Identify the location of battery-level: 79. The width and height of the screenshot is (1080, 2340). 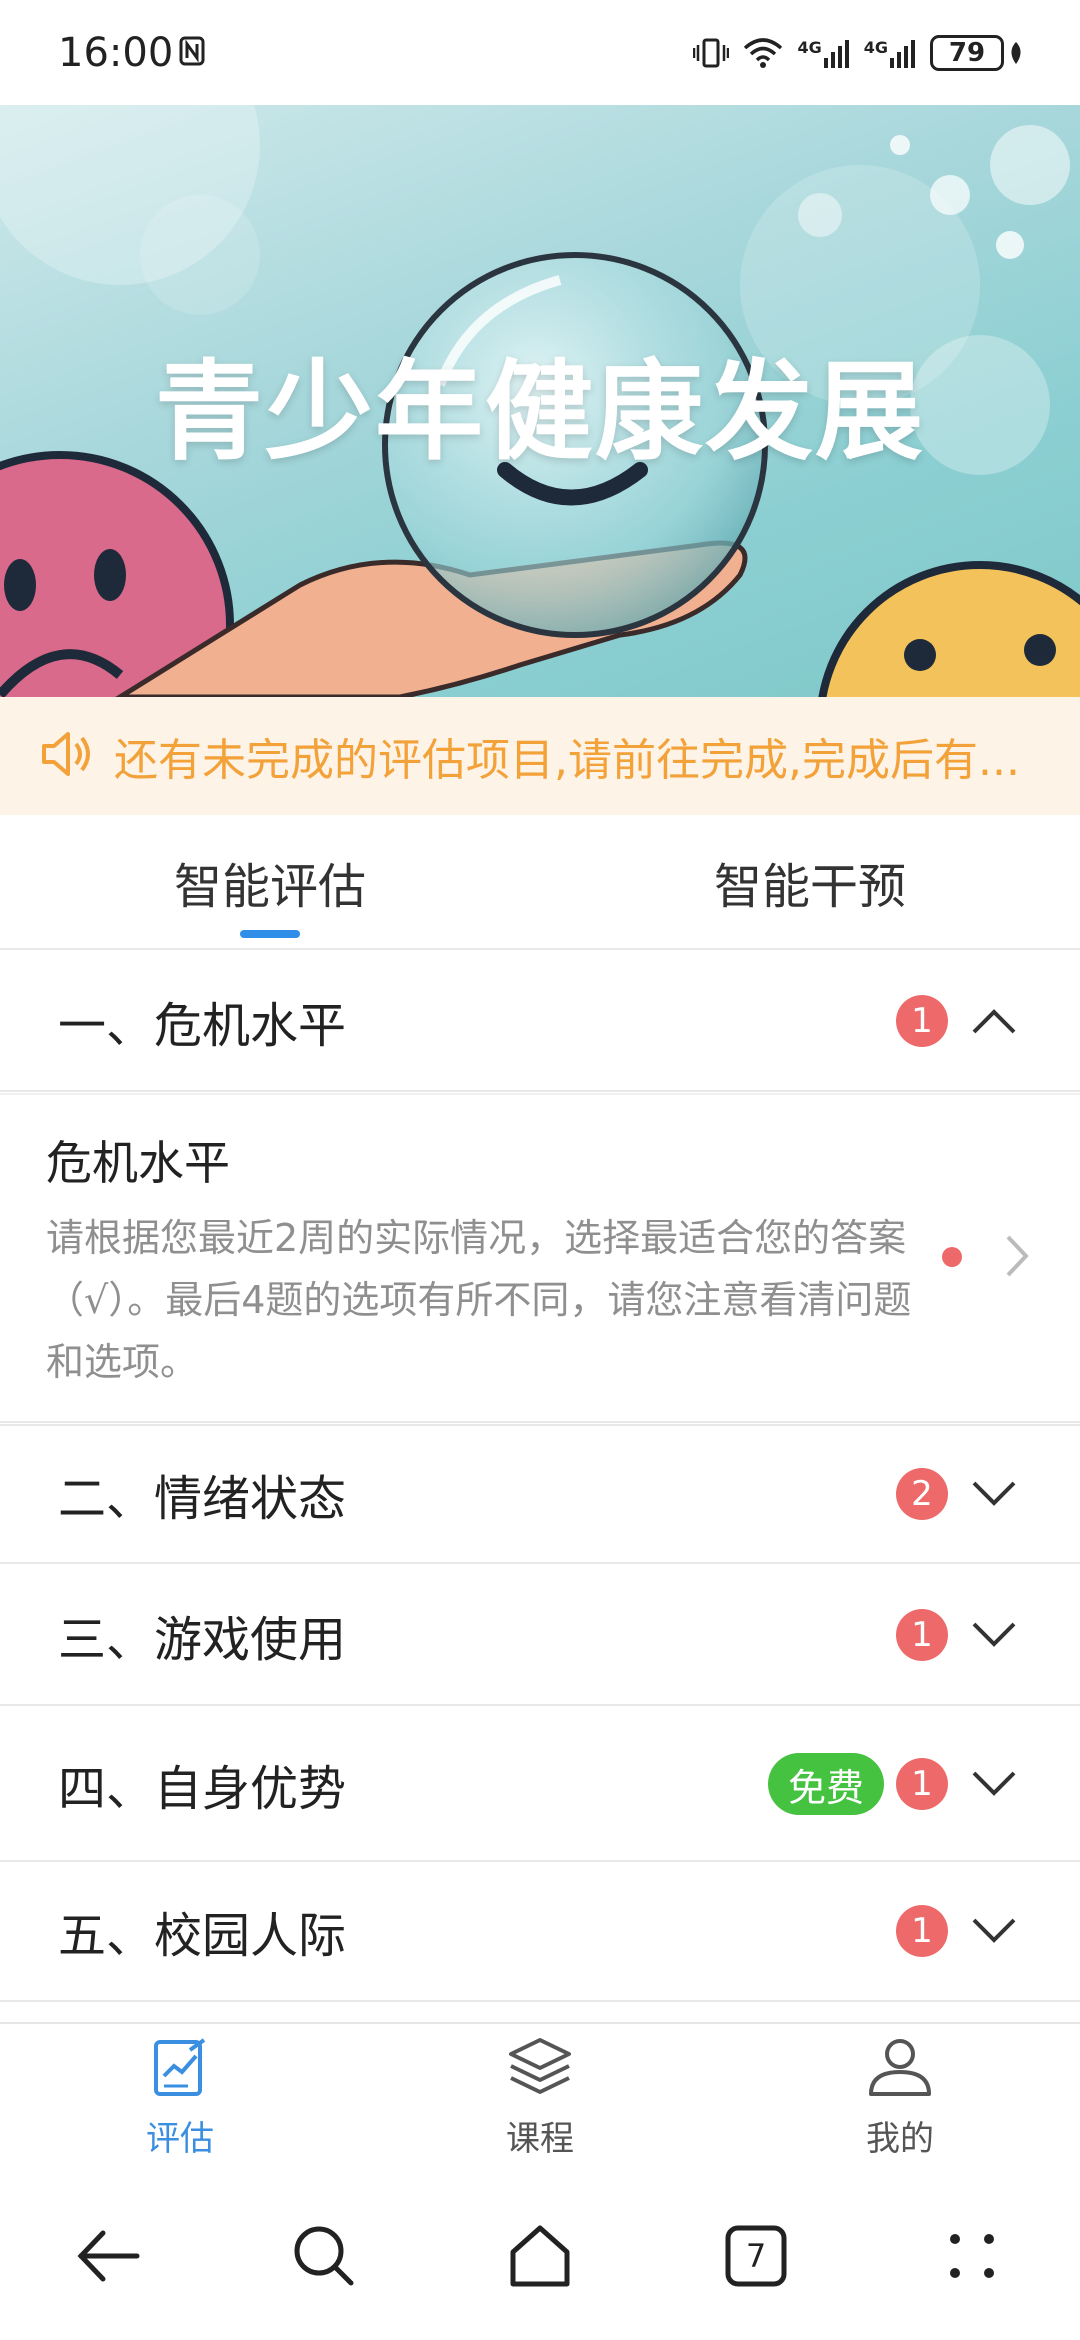
(967, 52).